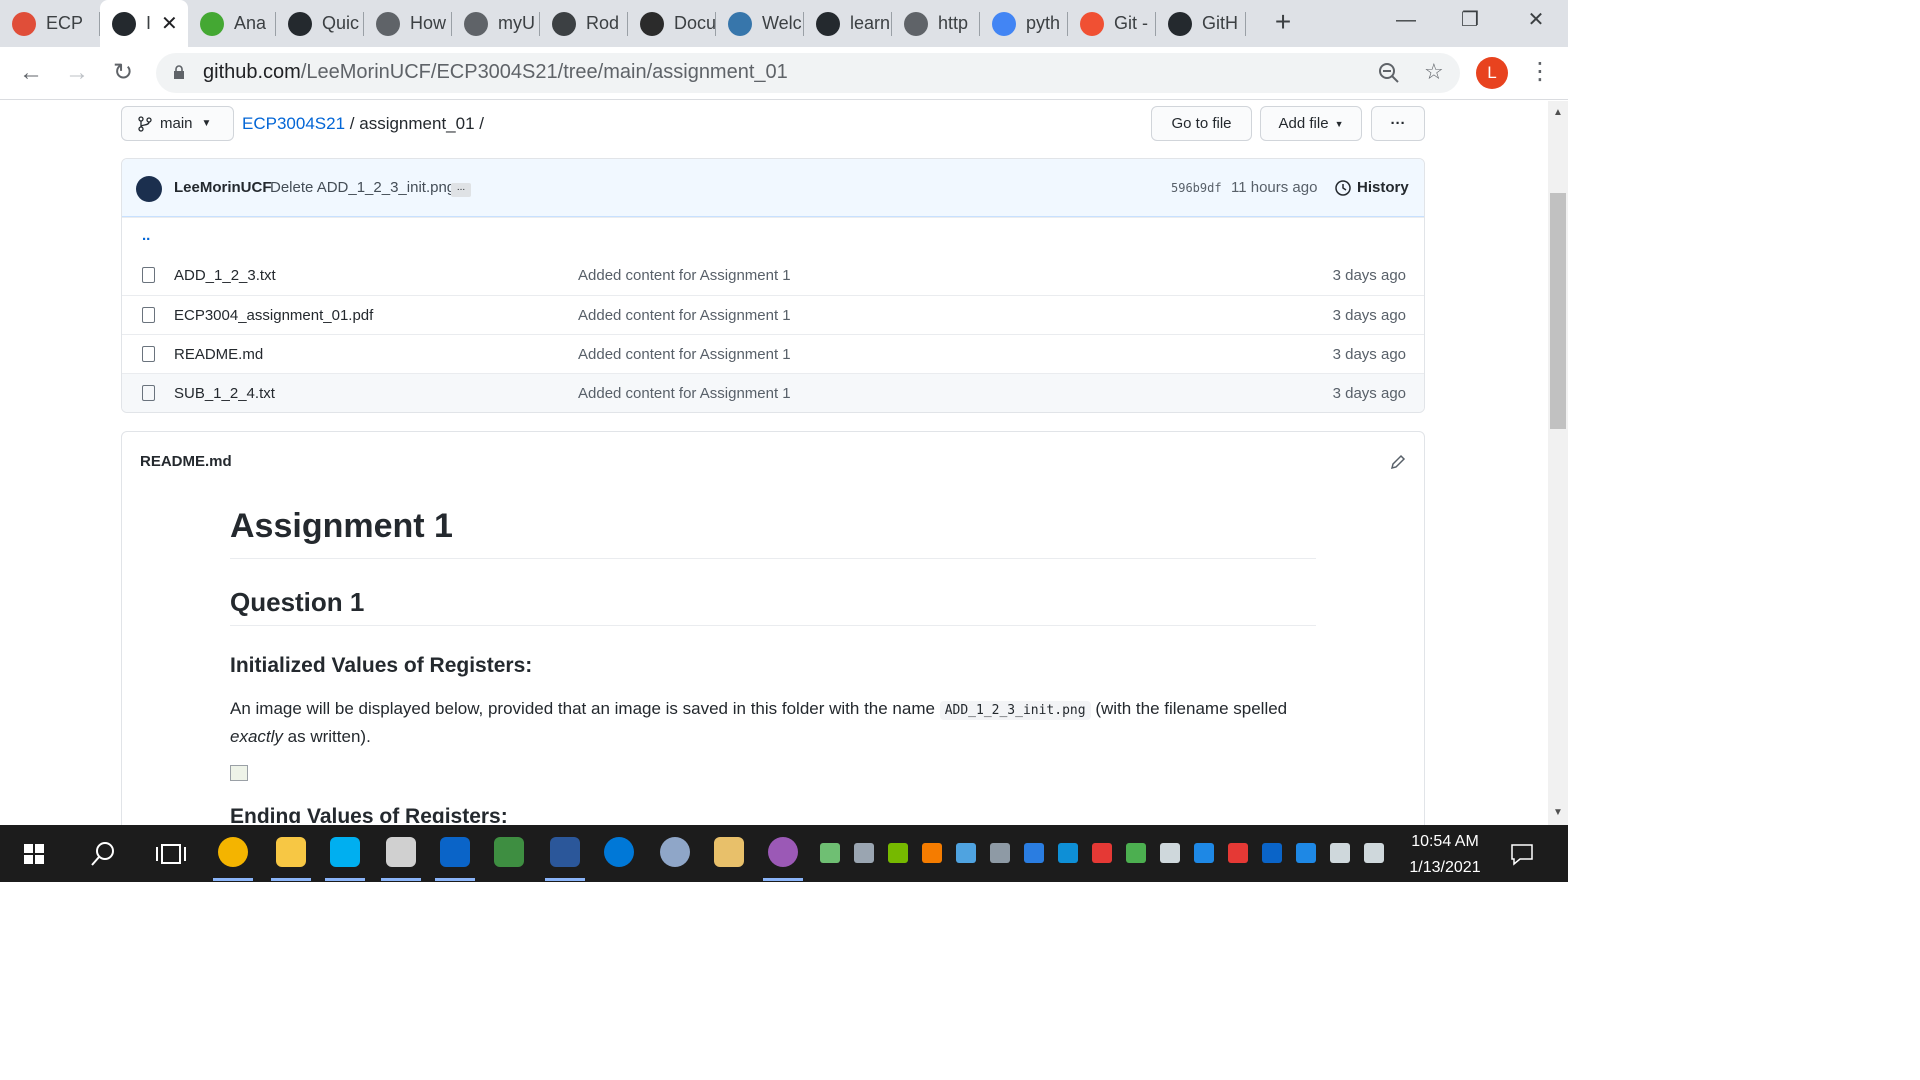  I want to click on file-name-link: ADD_1_2_3.txt, so click(225, 275).